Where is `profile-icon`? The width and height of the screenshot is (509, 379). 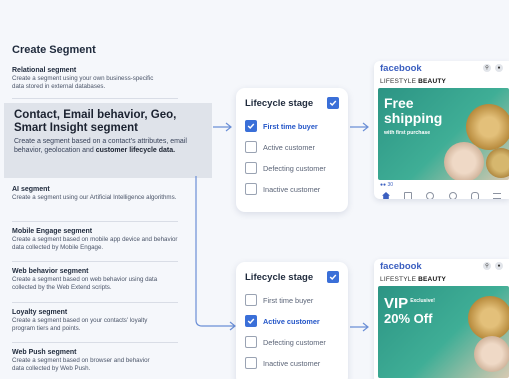
profile-icon is located at coordinates (430, 195).